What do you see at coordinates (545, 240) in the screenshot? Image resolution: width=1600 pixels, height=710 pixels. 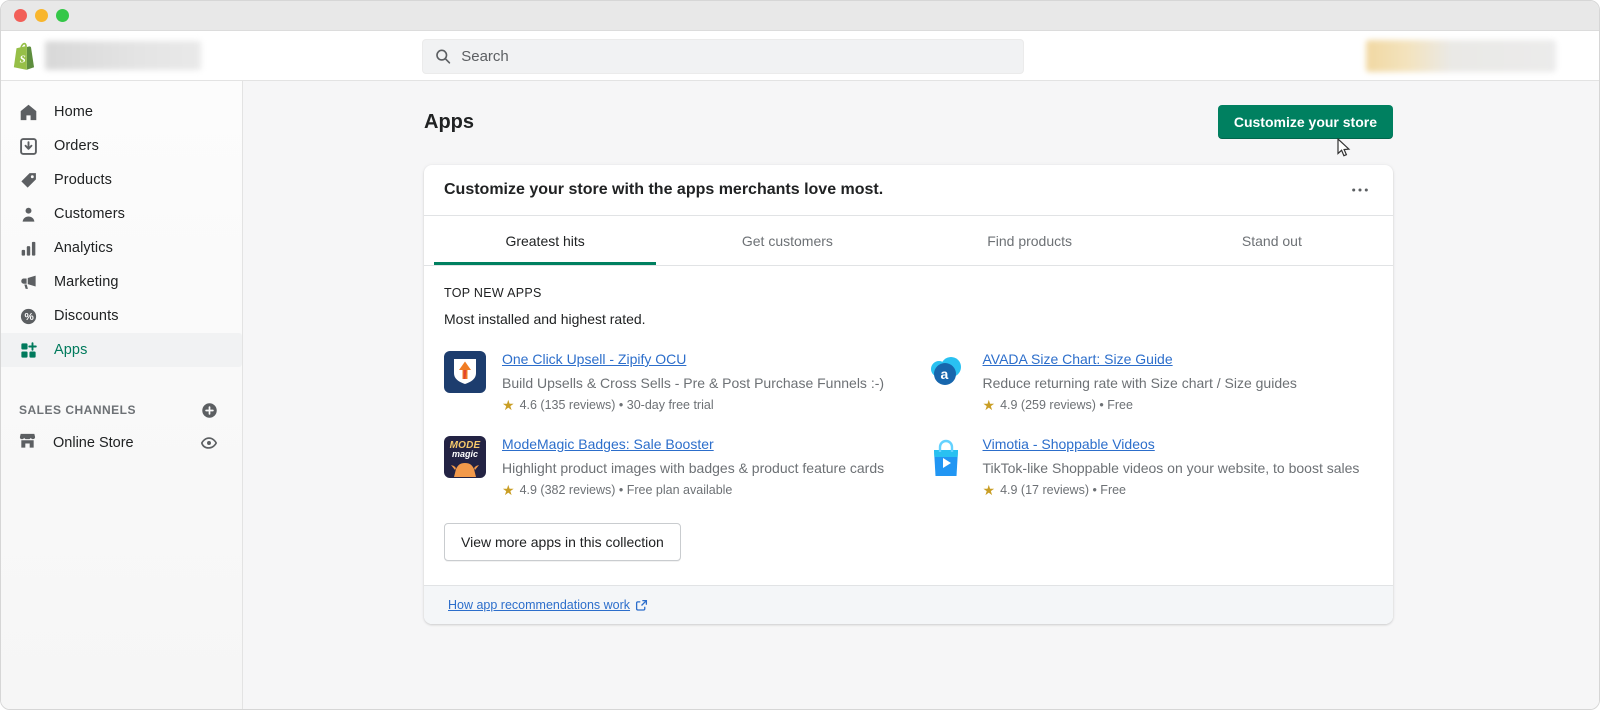 I see `tab-greatest-hits: Greatest hits` at bounding box center [545, 240].